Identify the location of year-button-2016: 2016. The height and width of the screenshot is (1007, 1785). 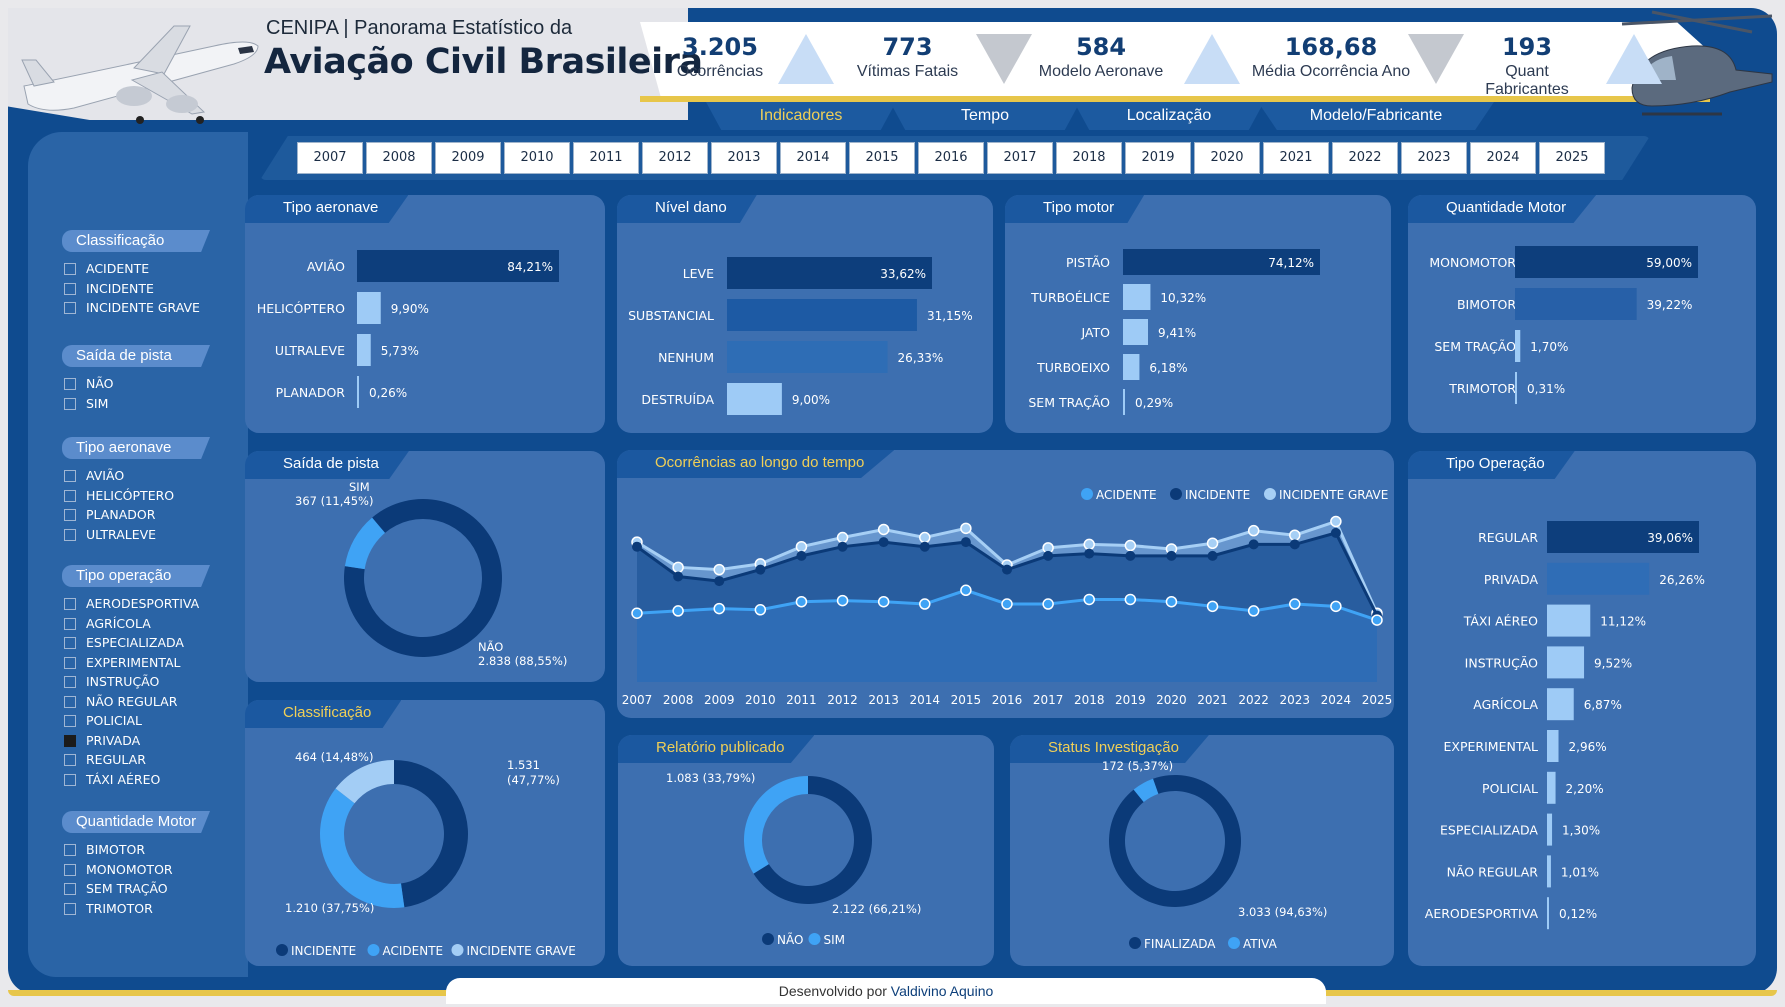
(951, 158).